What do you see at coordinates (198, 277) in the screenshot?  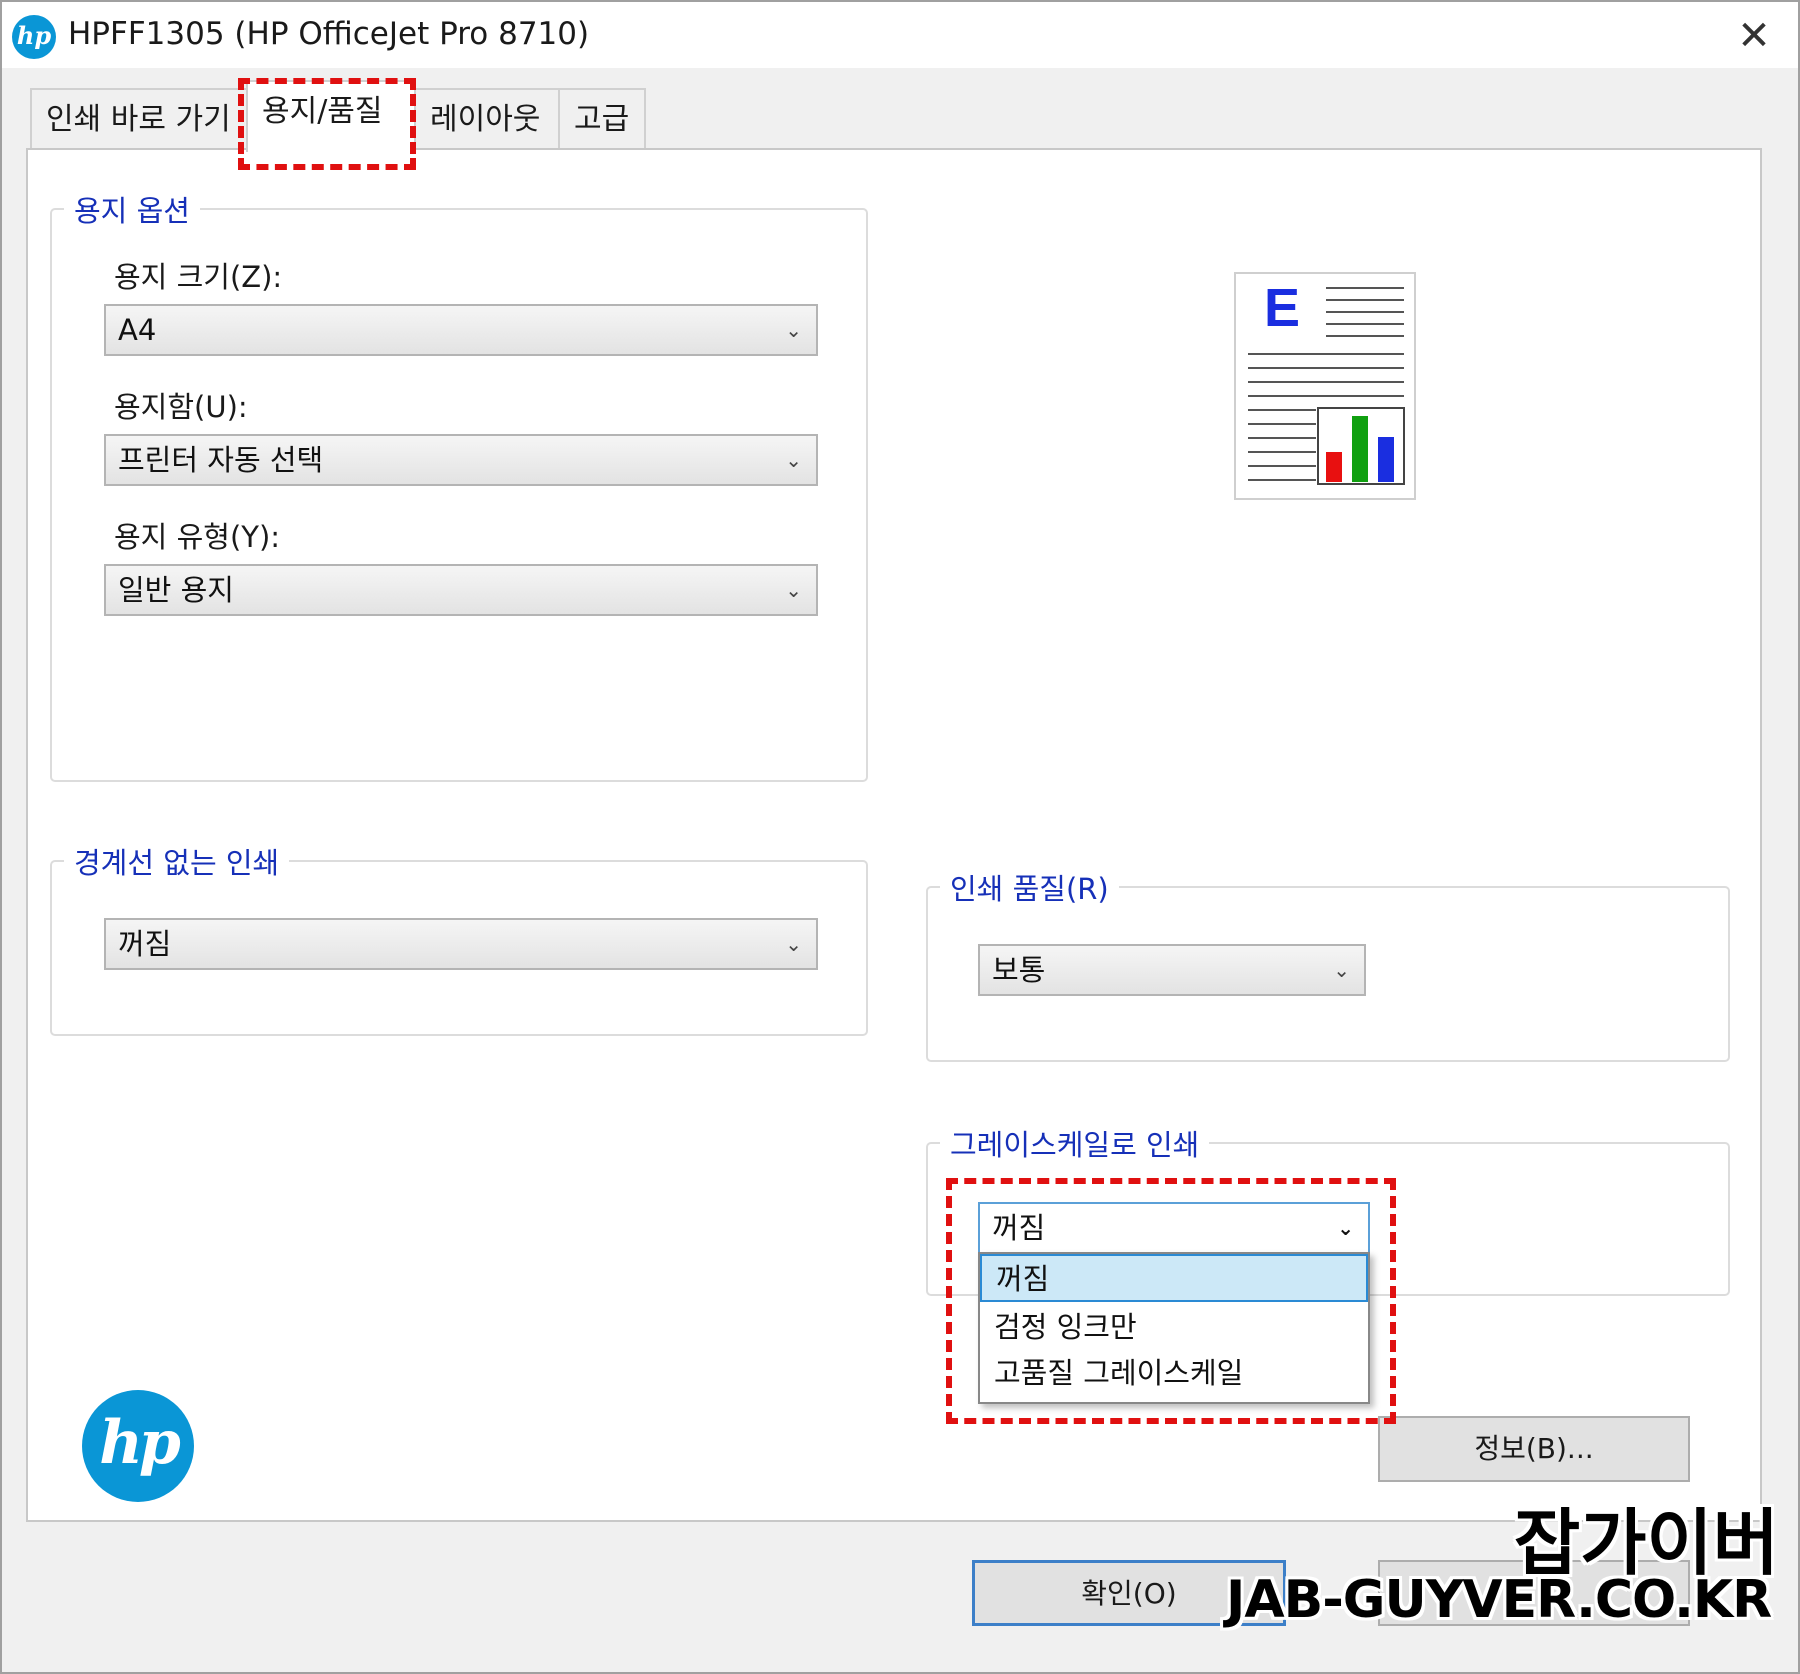 I see `paper-size-label: 용지 크기(Z):` at bounding box center [198, 277].